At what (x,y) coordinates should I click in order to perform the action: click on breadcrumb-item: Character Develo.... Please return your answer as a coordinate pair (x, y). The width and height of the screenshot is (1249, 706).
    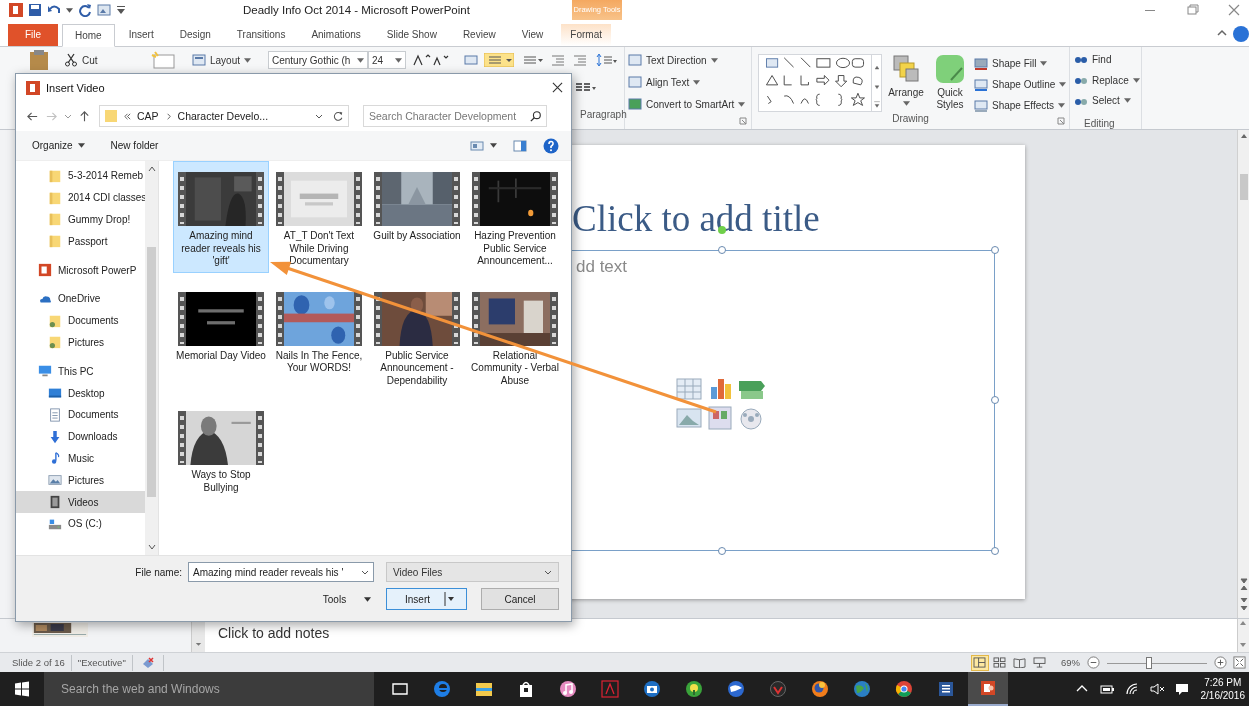
    Looking at the image, I should click on (223, 116).